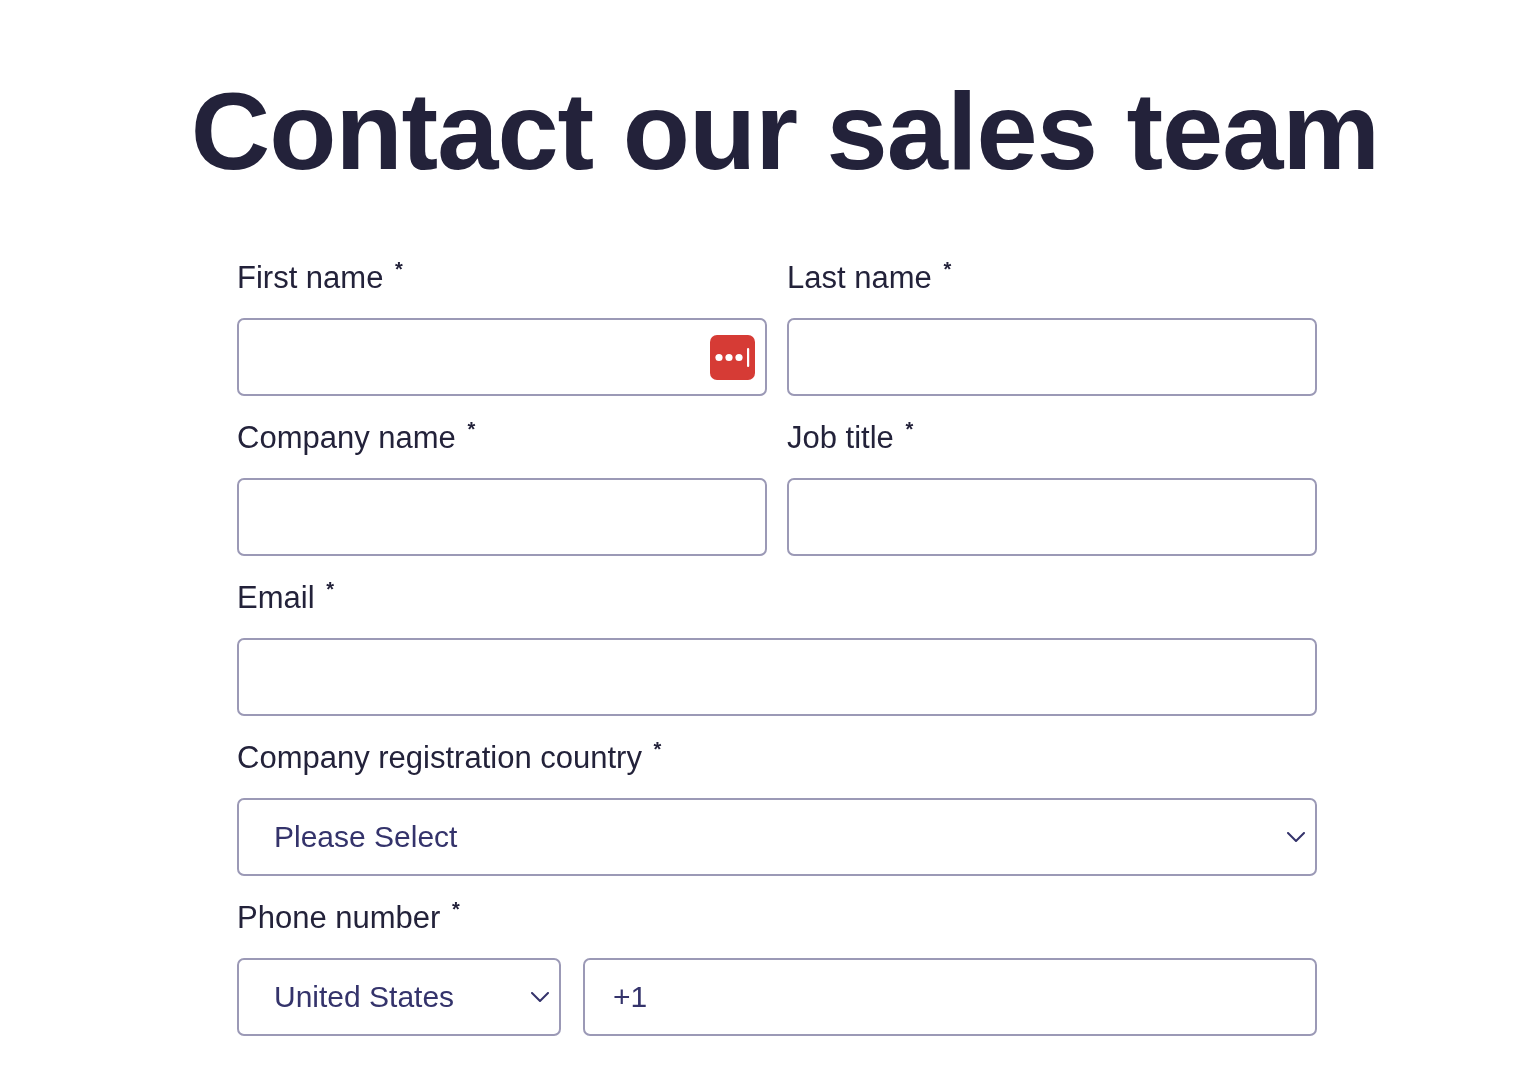 This screenshot has width=1530, height=1074. Describe the element at coordinates (785, 131) in the screenshot. I see `page-heading: Contact our sales team` at that location.